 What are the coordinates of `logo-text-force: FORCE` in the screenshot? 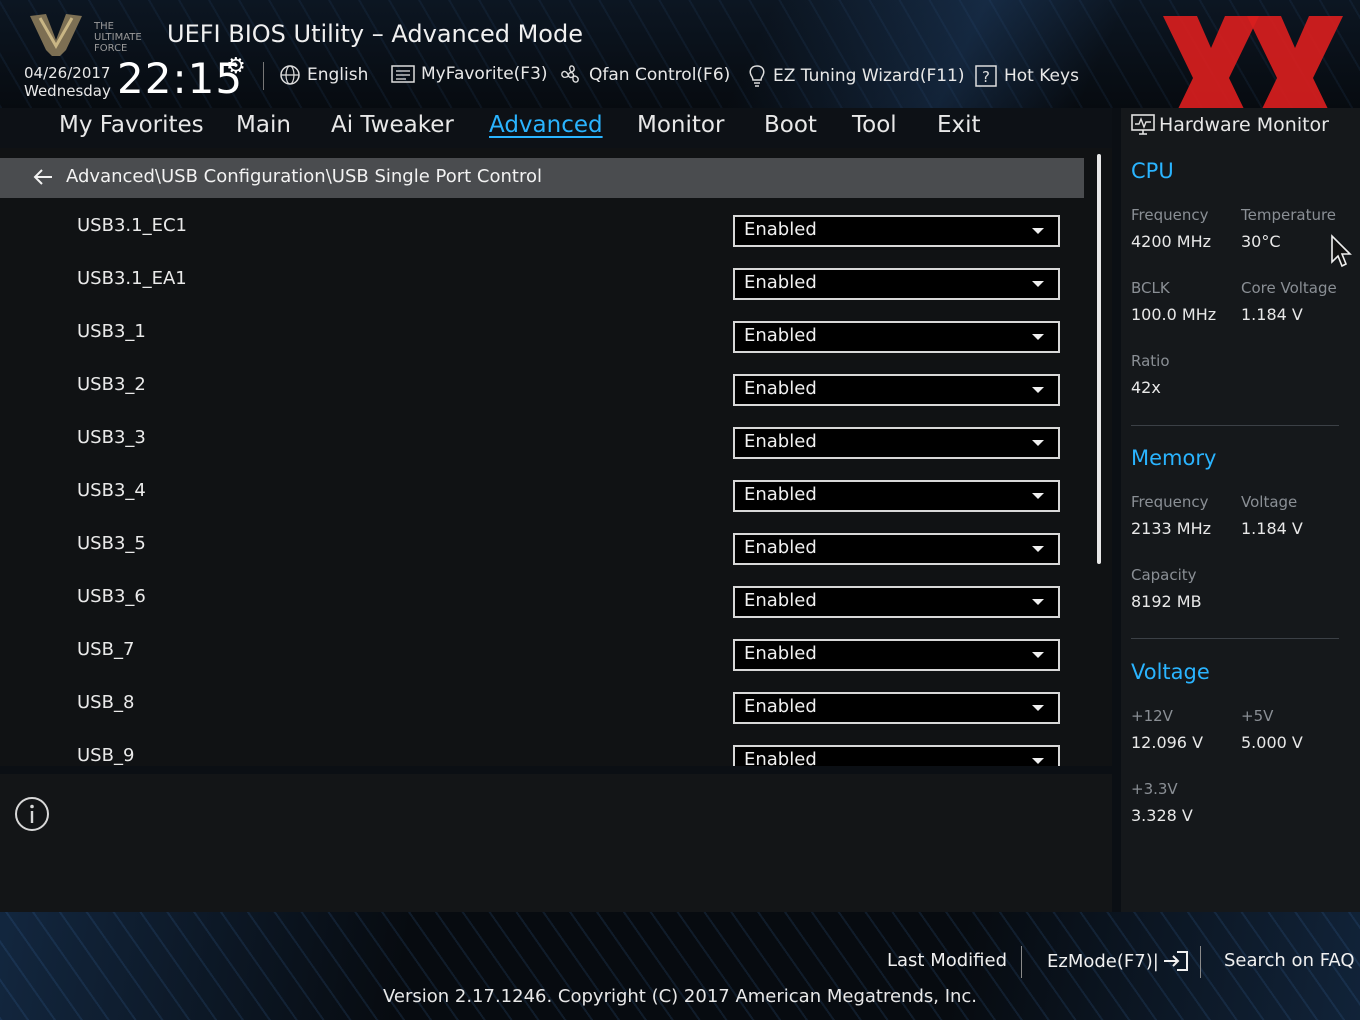 It's located at (110, 48).